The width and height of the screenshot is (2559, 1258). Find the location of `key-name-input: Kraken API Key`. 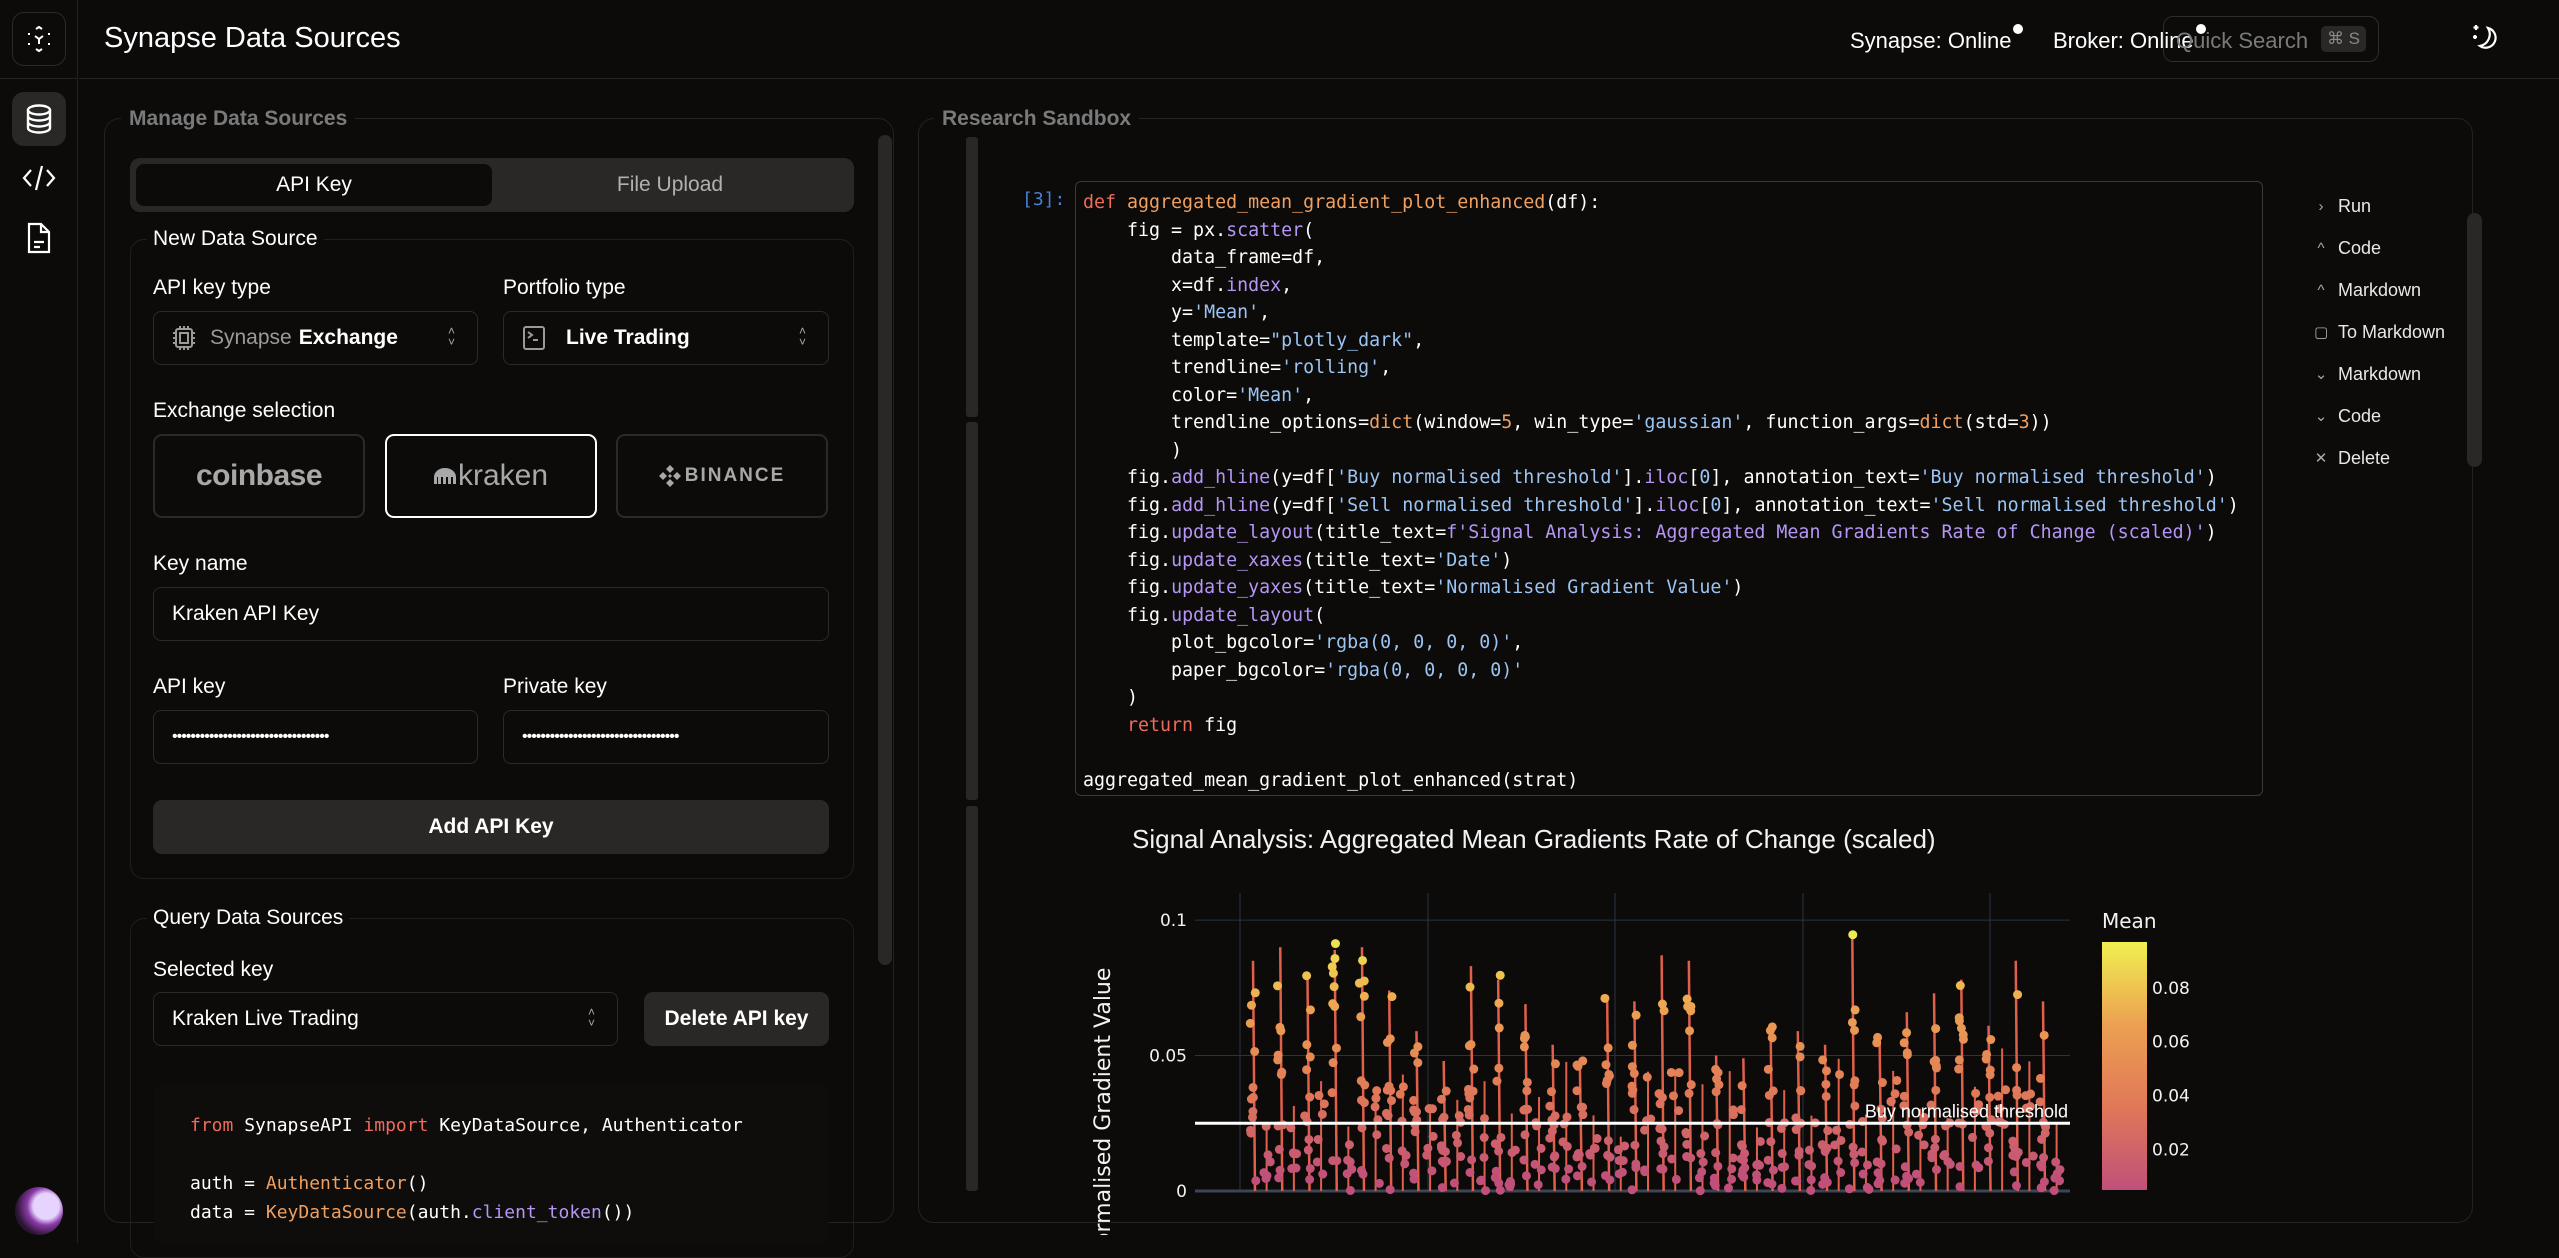

key-name-input: Kraken API Key is located at coordinates (491, 614).